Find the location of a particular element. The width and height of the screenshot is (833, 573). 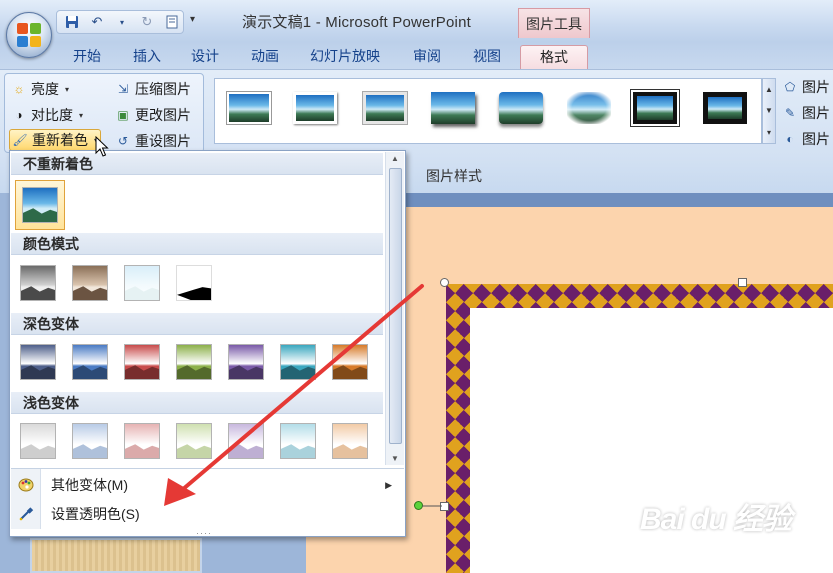

brightness-button: ☼ 亮度 ▾ is located at coordinates (40, 89).